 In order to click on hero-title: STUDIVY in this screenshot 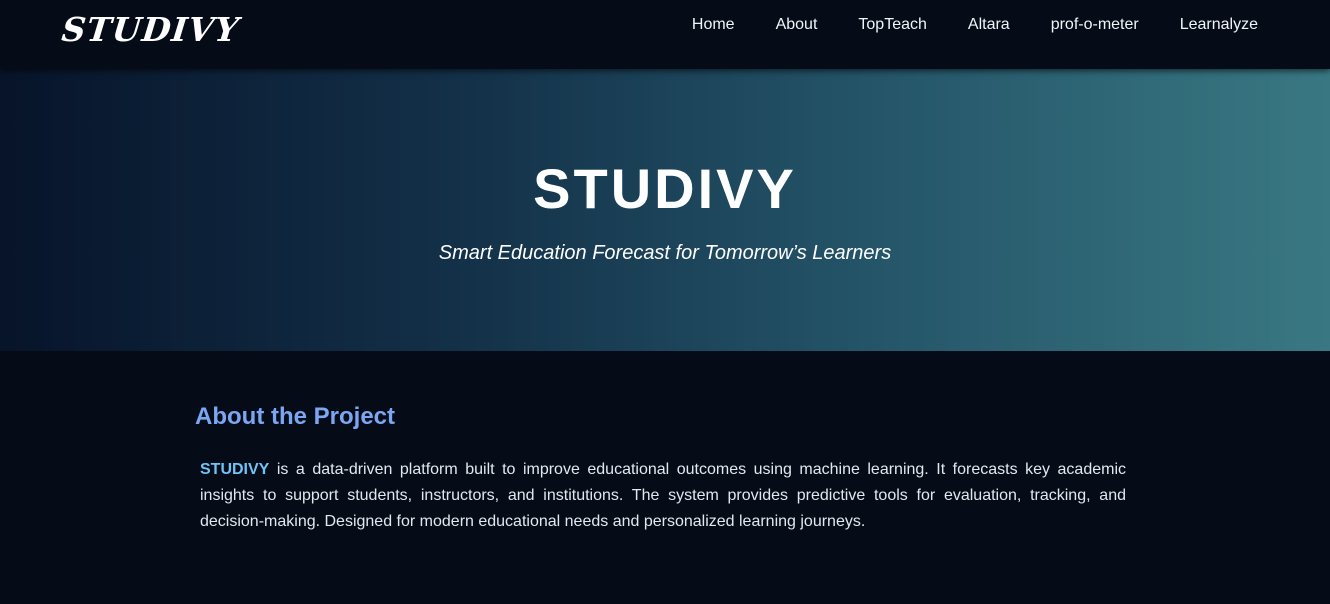, I will do `click(665, 188)`.